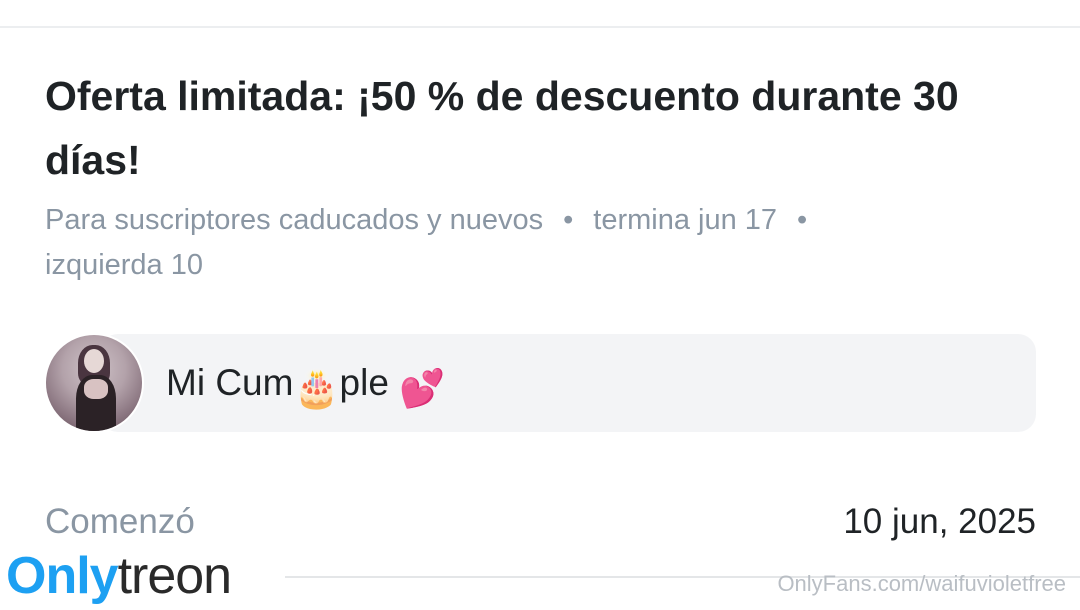 This screenshot has width=1080, height=610. I want to click on two-hearts-icon: 💕, so click(422, 388).